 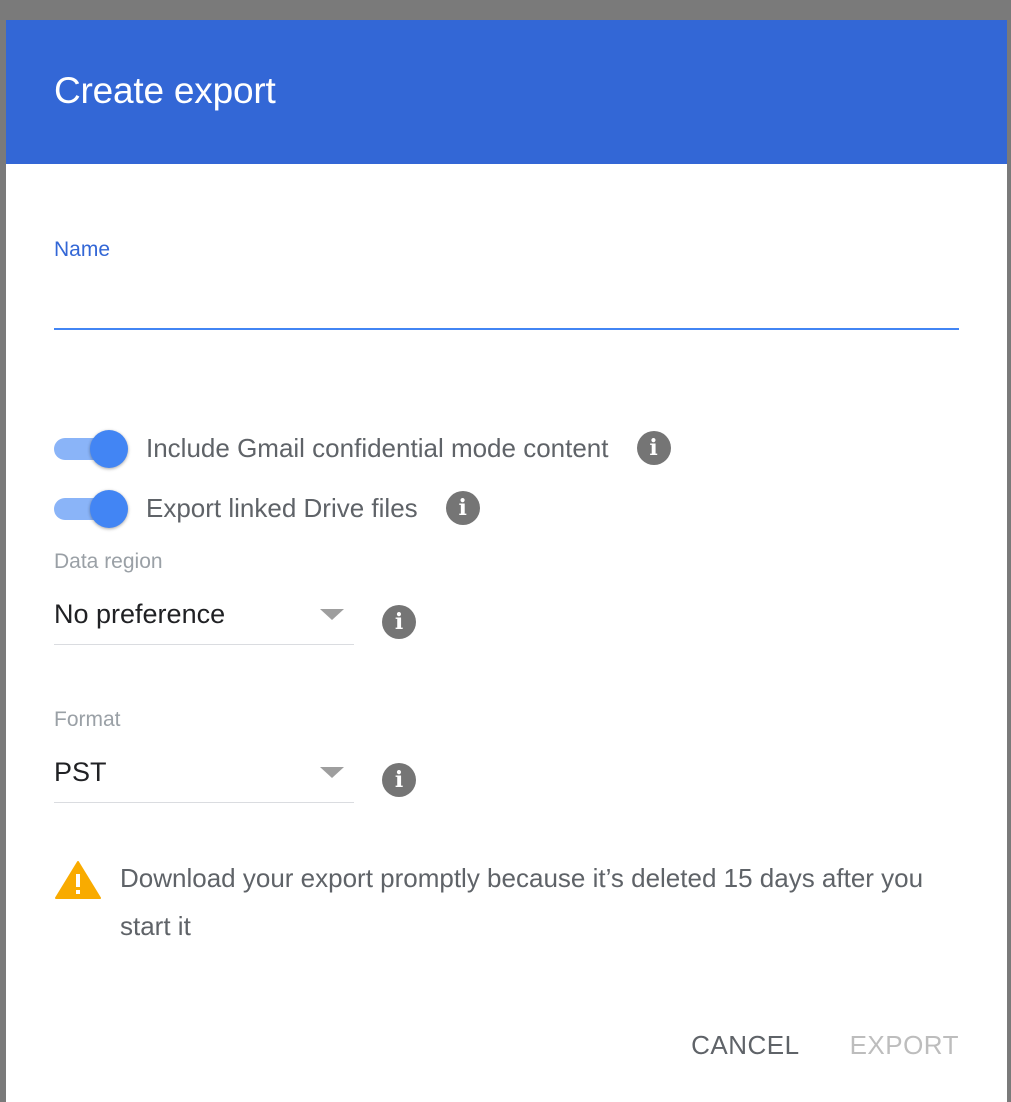 I want to click on format-label: Format, so click(x=87, y=719).